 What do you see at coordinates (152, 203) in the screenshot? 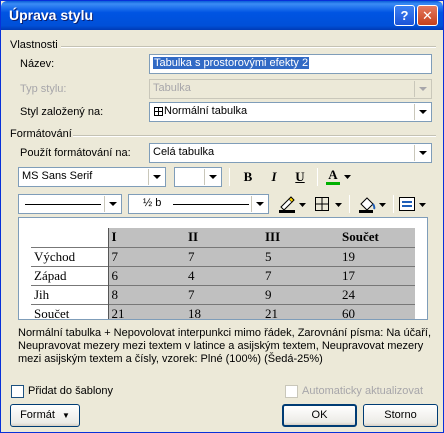
I see `line-weight-value: ½ b` at bounding box center [152, 203].